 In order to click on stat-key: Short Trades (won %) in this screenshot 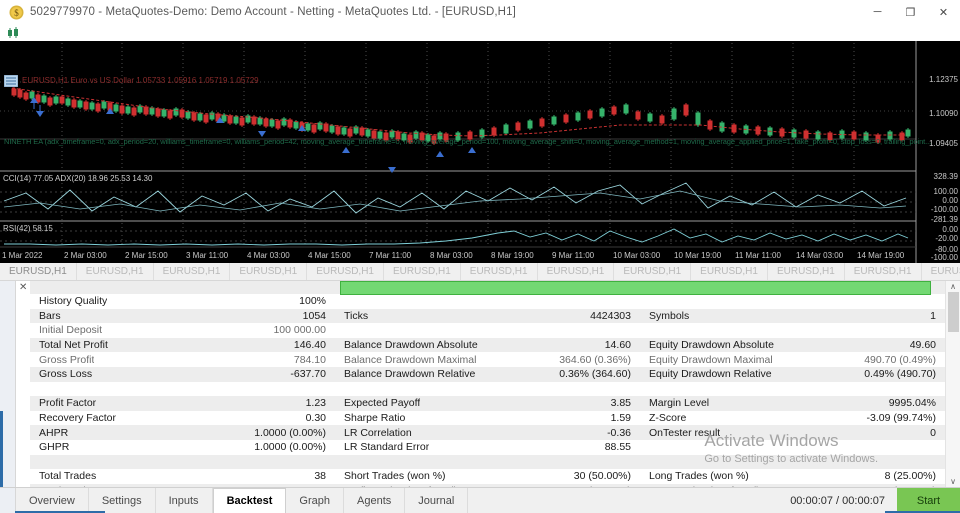, I will do `click(395, 476)`.